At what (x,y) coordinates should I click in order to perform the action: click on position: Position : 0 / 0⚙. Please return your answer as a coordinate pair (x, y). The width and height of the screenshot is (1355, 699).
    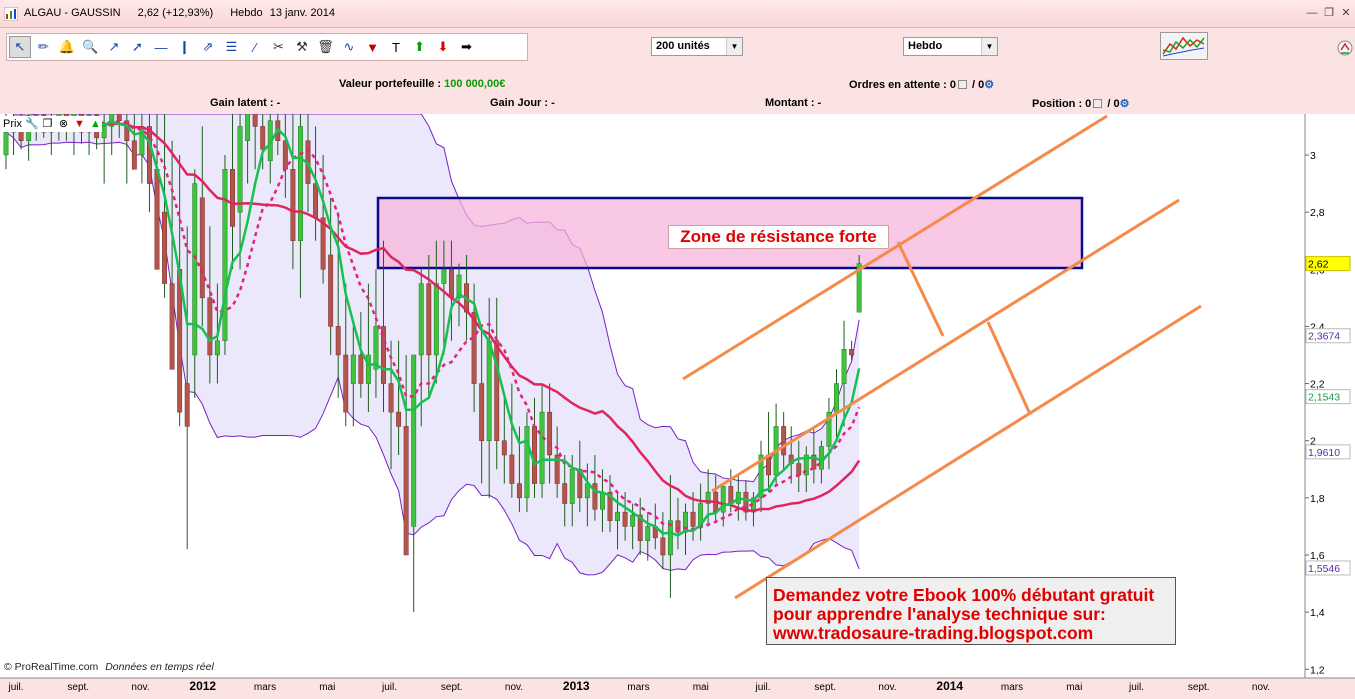
    Looking at the image, I should click on (1080, 103).